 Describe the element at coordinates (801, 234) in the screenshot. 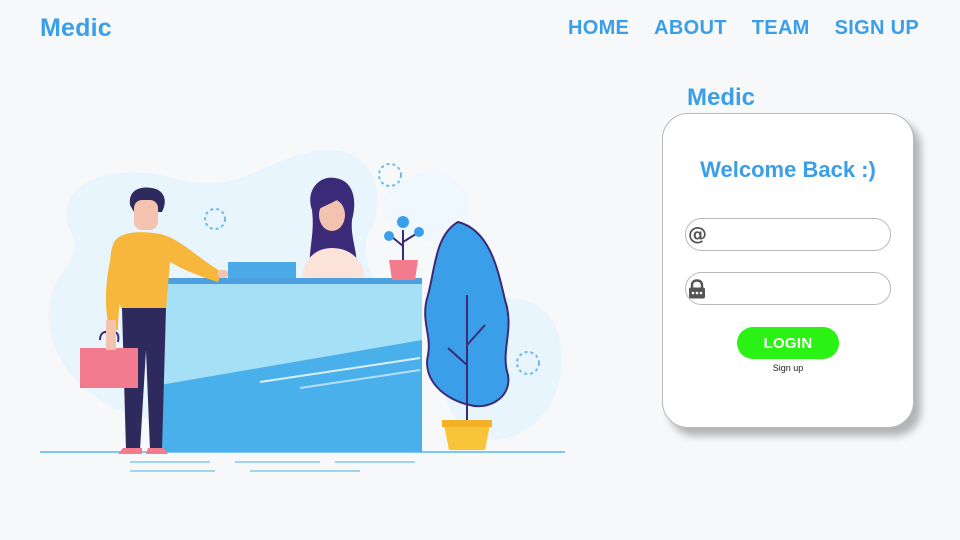

I see `email-input` at that location.